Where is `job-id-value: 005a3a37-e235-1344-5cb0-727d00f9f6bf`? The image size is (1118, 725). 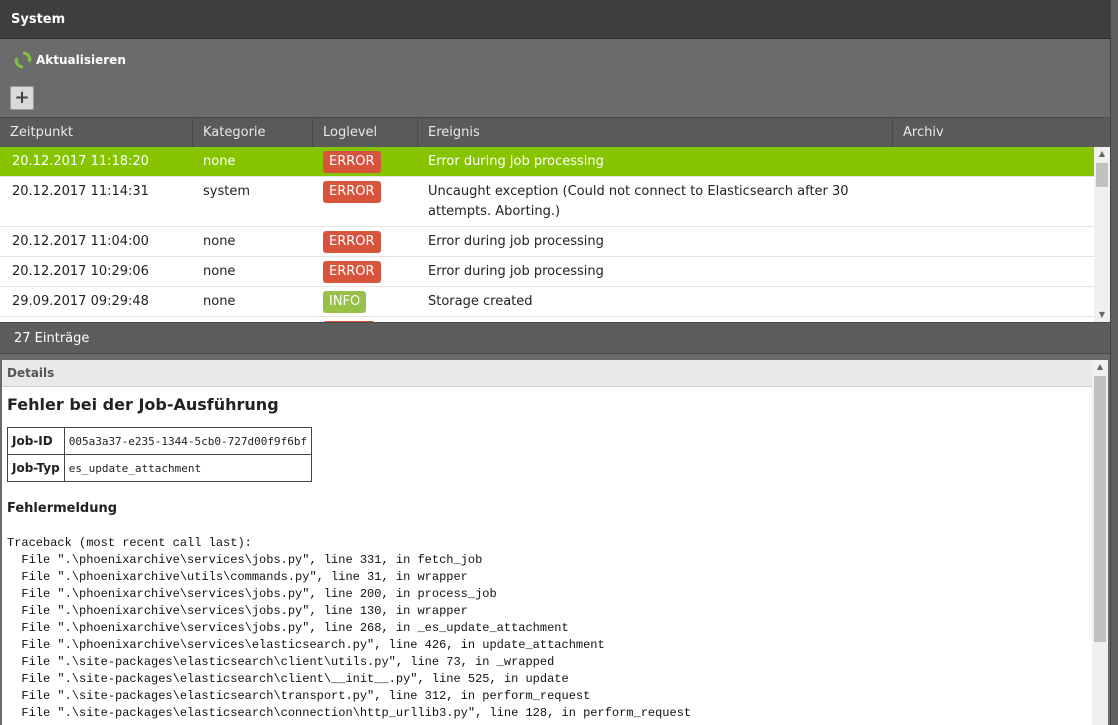
job-id-value: 005a3a37-e235-1344-5cb0-727d00f9f6bf is located at coordinates (188, 441).